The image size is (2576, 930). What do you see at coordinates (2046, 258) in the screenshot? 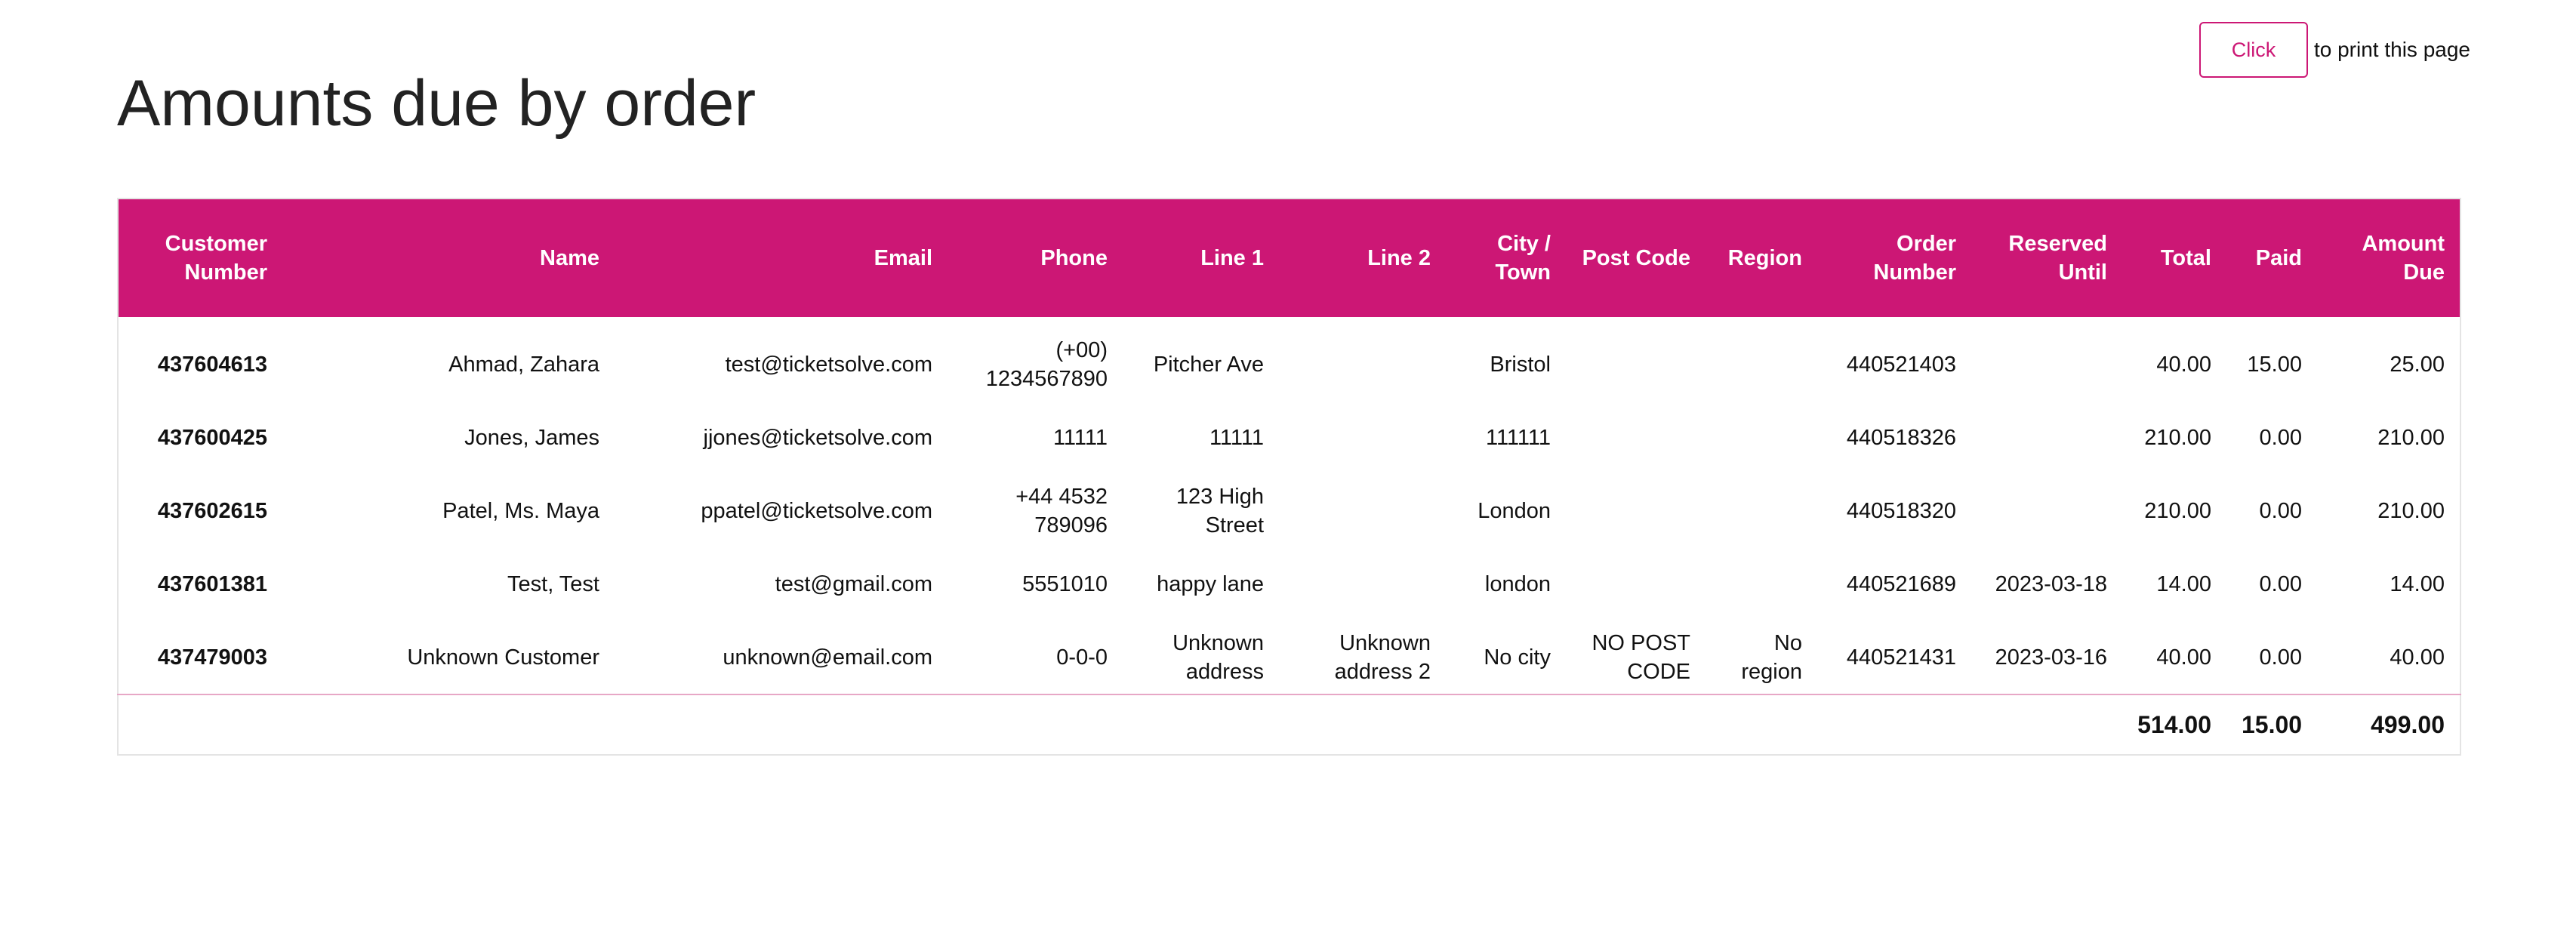
I see `header-reserved-until: Reserved Until` at bounding box center [2046, 258].